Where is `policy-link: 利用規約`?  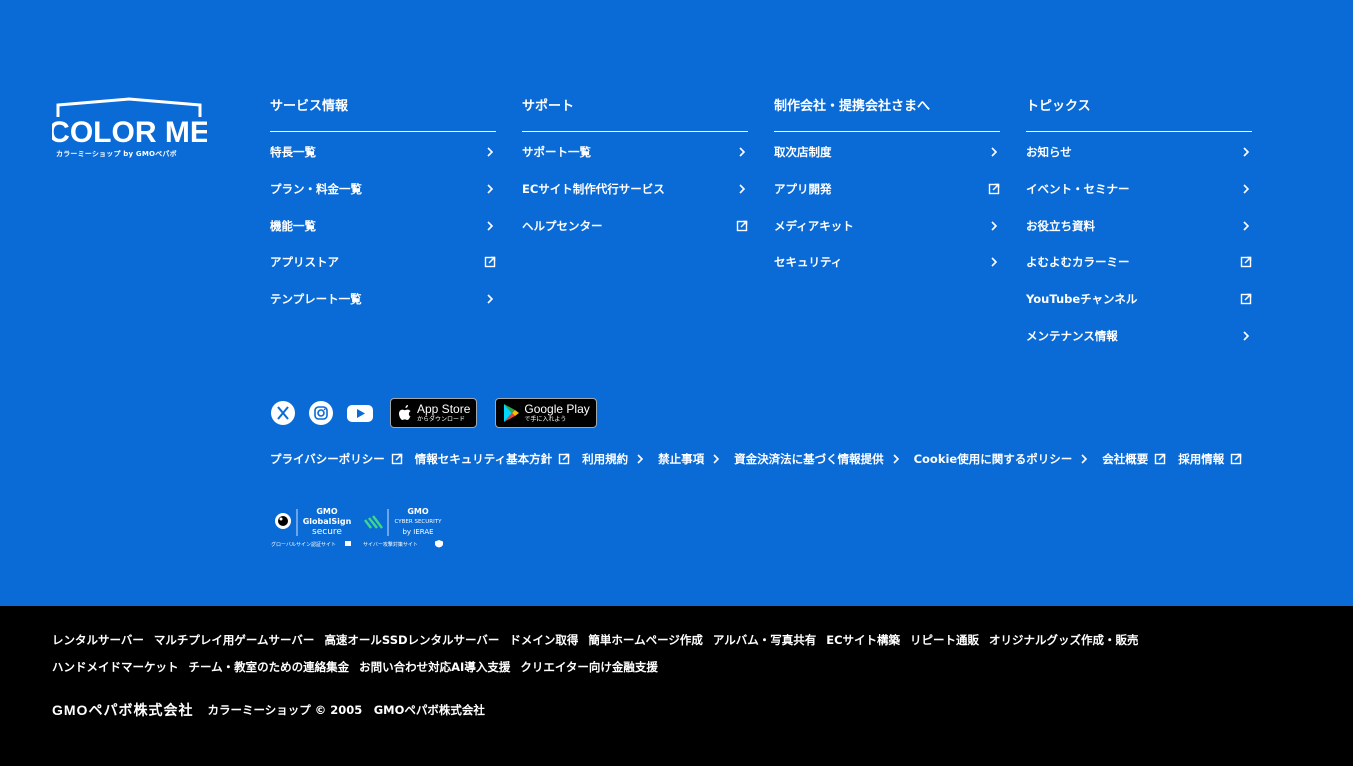
policy-link: 利用規約 is located at coordinates (614, 459).